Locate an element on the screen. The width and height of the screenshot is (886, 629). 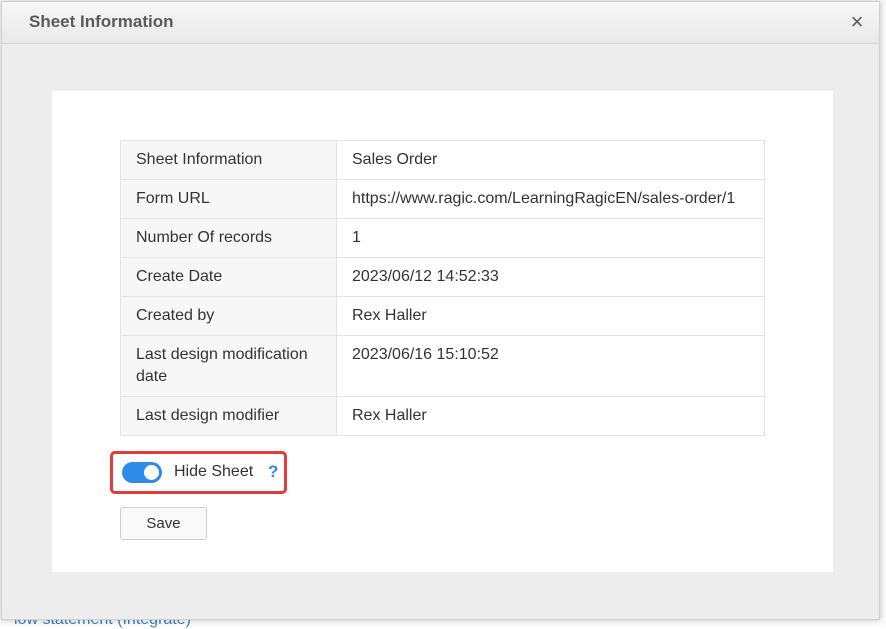
row-label: Form URL is located at coordinates (228, 199).